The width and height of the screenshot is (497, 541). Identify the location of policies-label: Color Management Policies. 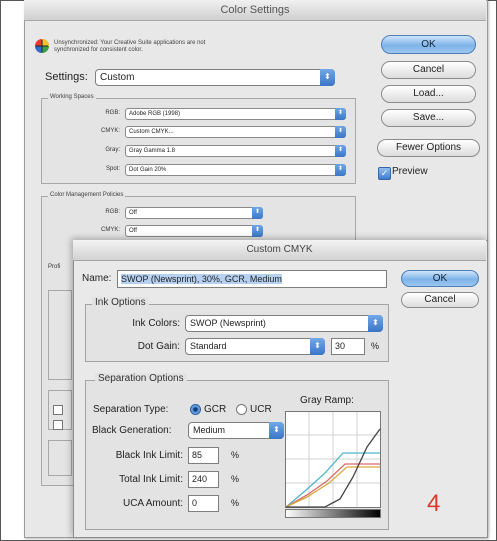
(87, 195).